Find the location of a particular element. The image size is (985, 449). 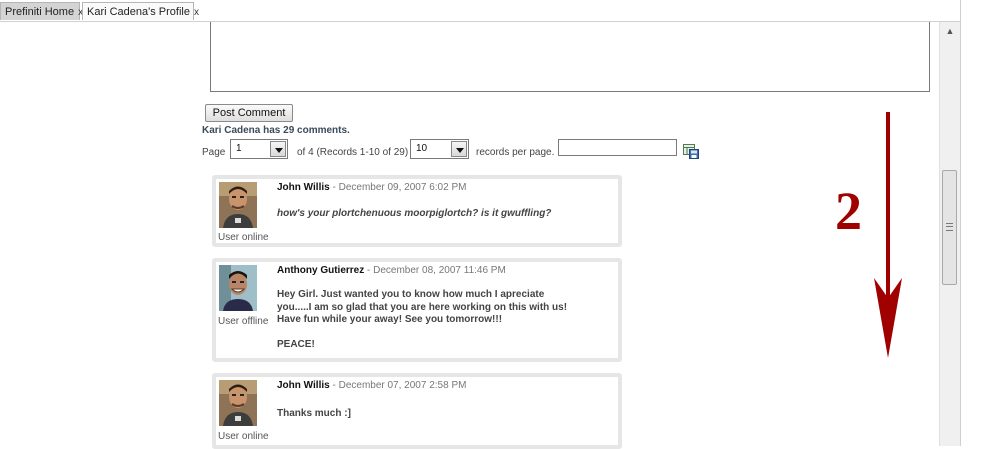

vertical-scrollbar: ▲ is located at coordinates (949, 234).